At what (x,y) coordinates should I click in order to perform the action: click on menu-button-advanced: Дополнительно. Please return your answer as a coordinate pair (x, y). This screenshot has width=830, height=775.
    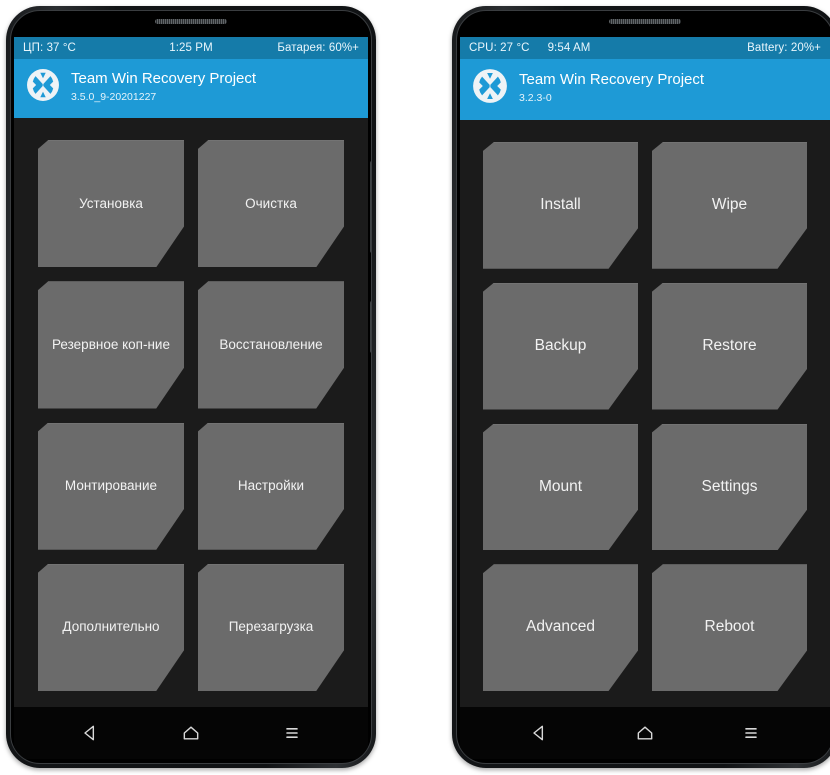
    Looking at the image, I should click on (111, 627).